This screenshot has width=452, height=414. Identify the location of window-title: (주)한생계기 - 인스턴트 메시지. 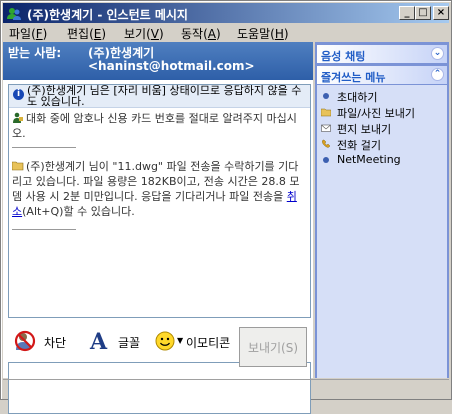
(107, 15).